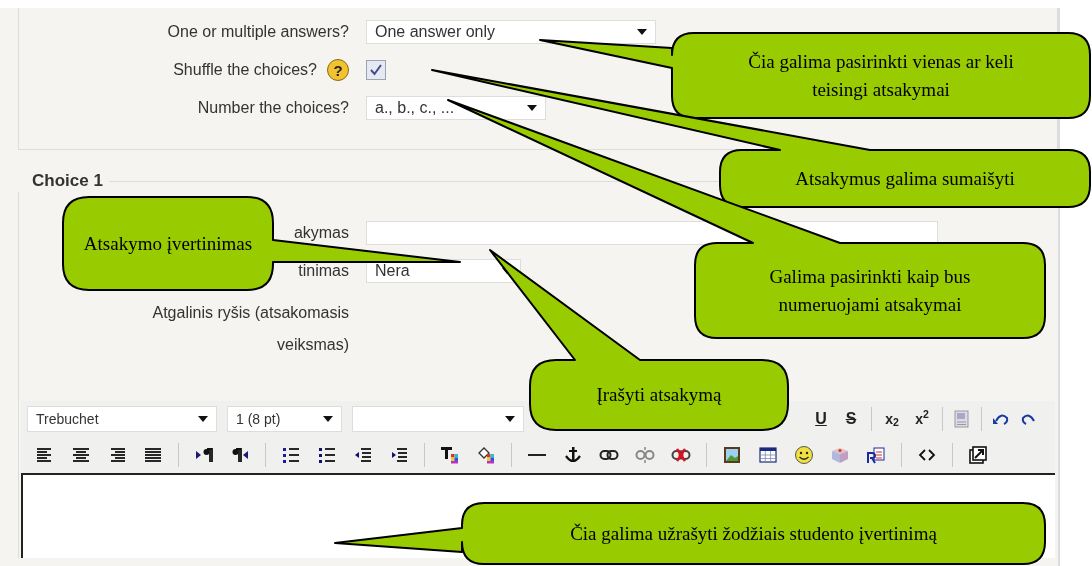 Image resolution: width=1092 pixels, height=566 pixels. What do you see at coordinates (450, 455) in the screenshot?
I see `text-color-icon` at bounding box center [450, 455].